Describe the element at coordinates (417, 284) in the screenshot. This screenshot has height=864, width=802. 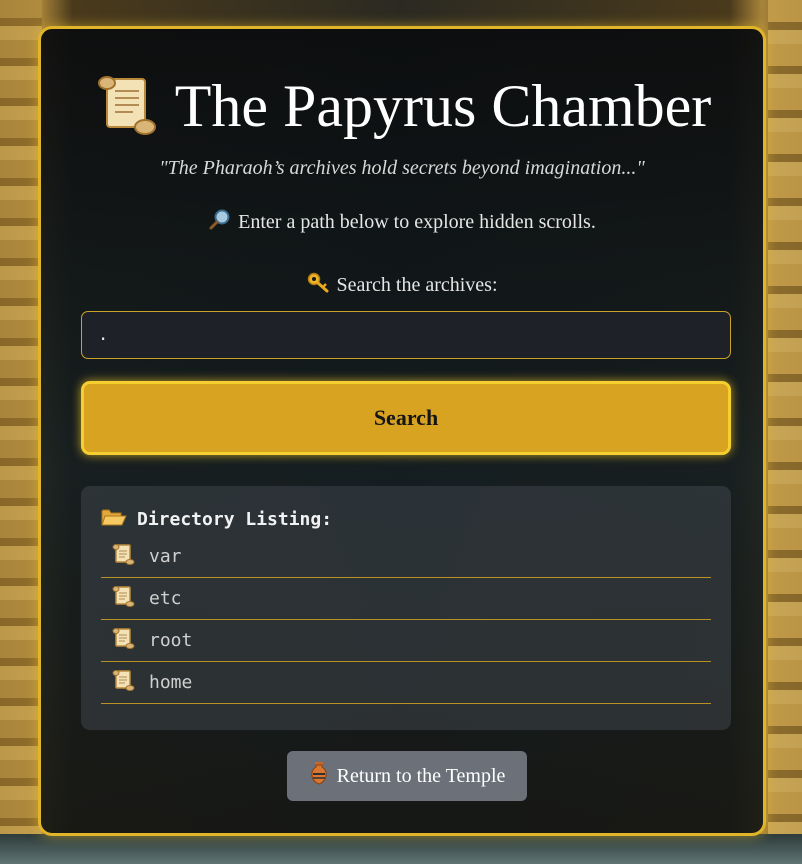
I see `search-label: Search the archives:` at that location.